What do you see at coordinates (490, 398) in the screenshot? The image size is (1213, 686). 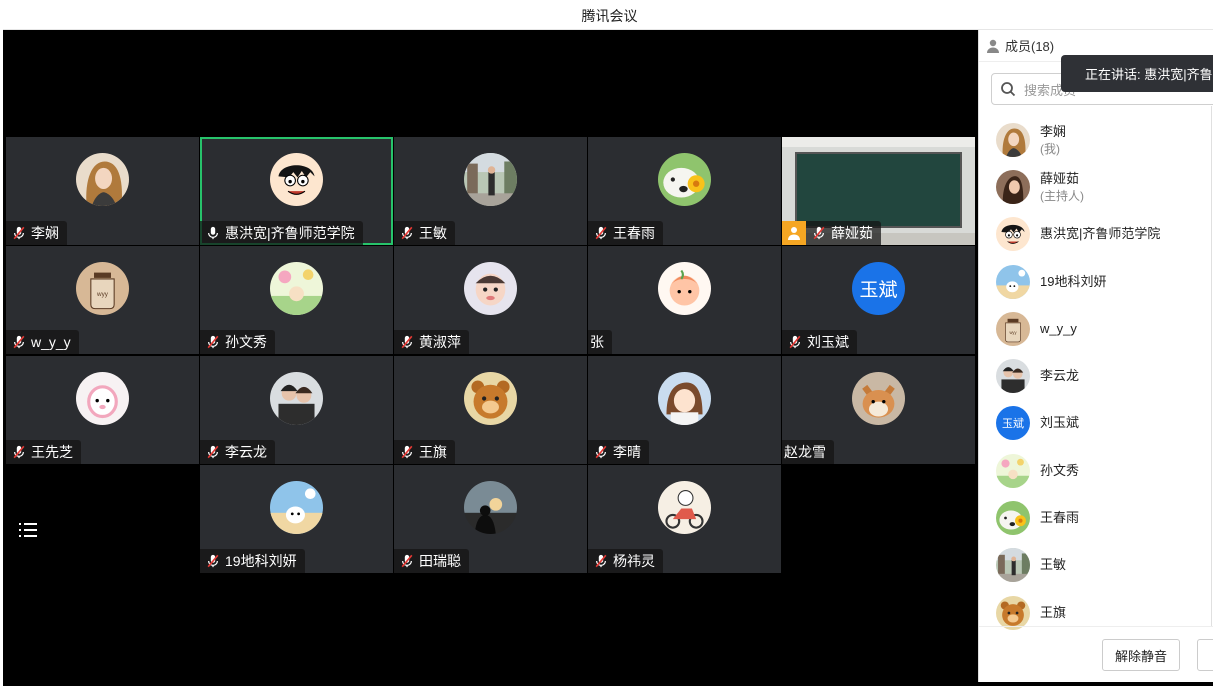 I see `bear-cartoon-avatar` at bounding box center [490, 398].